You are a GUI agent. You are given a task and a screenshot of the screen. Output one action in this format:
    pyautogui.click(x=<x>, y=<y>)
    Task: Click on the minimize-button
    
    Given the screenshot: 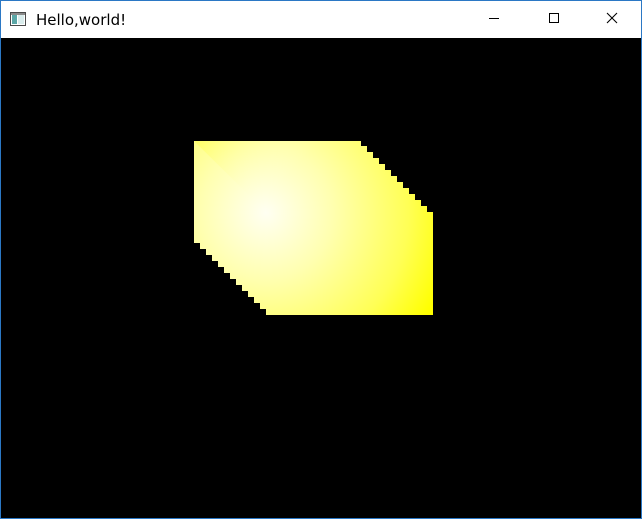 What is the action you would take?
    pyautogui.click(x=494, y=19)
    